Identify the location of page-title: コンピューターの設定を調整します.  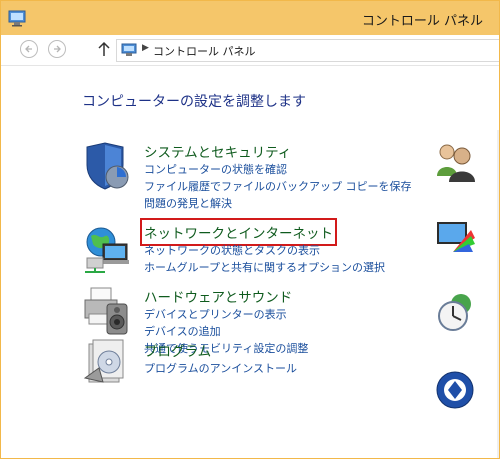
(194, 102).